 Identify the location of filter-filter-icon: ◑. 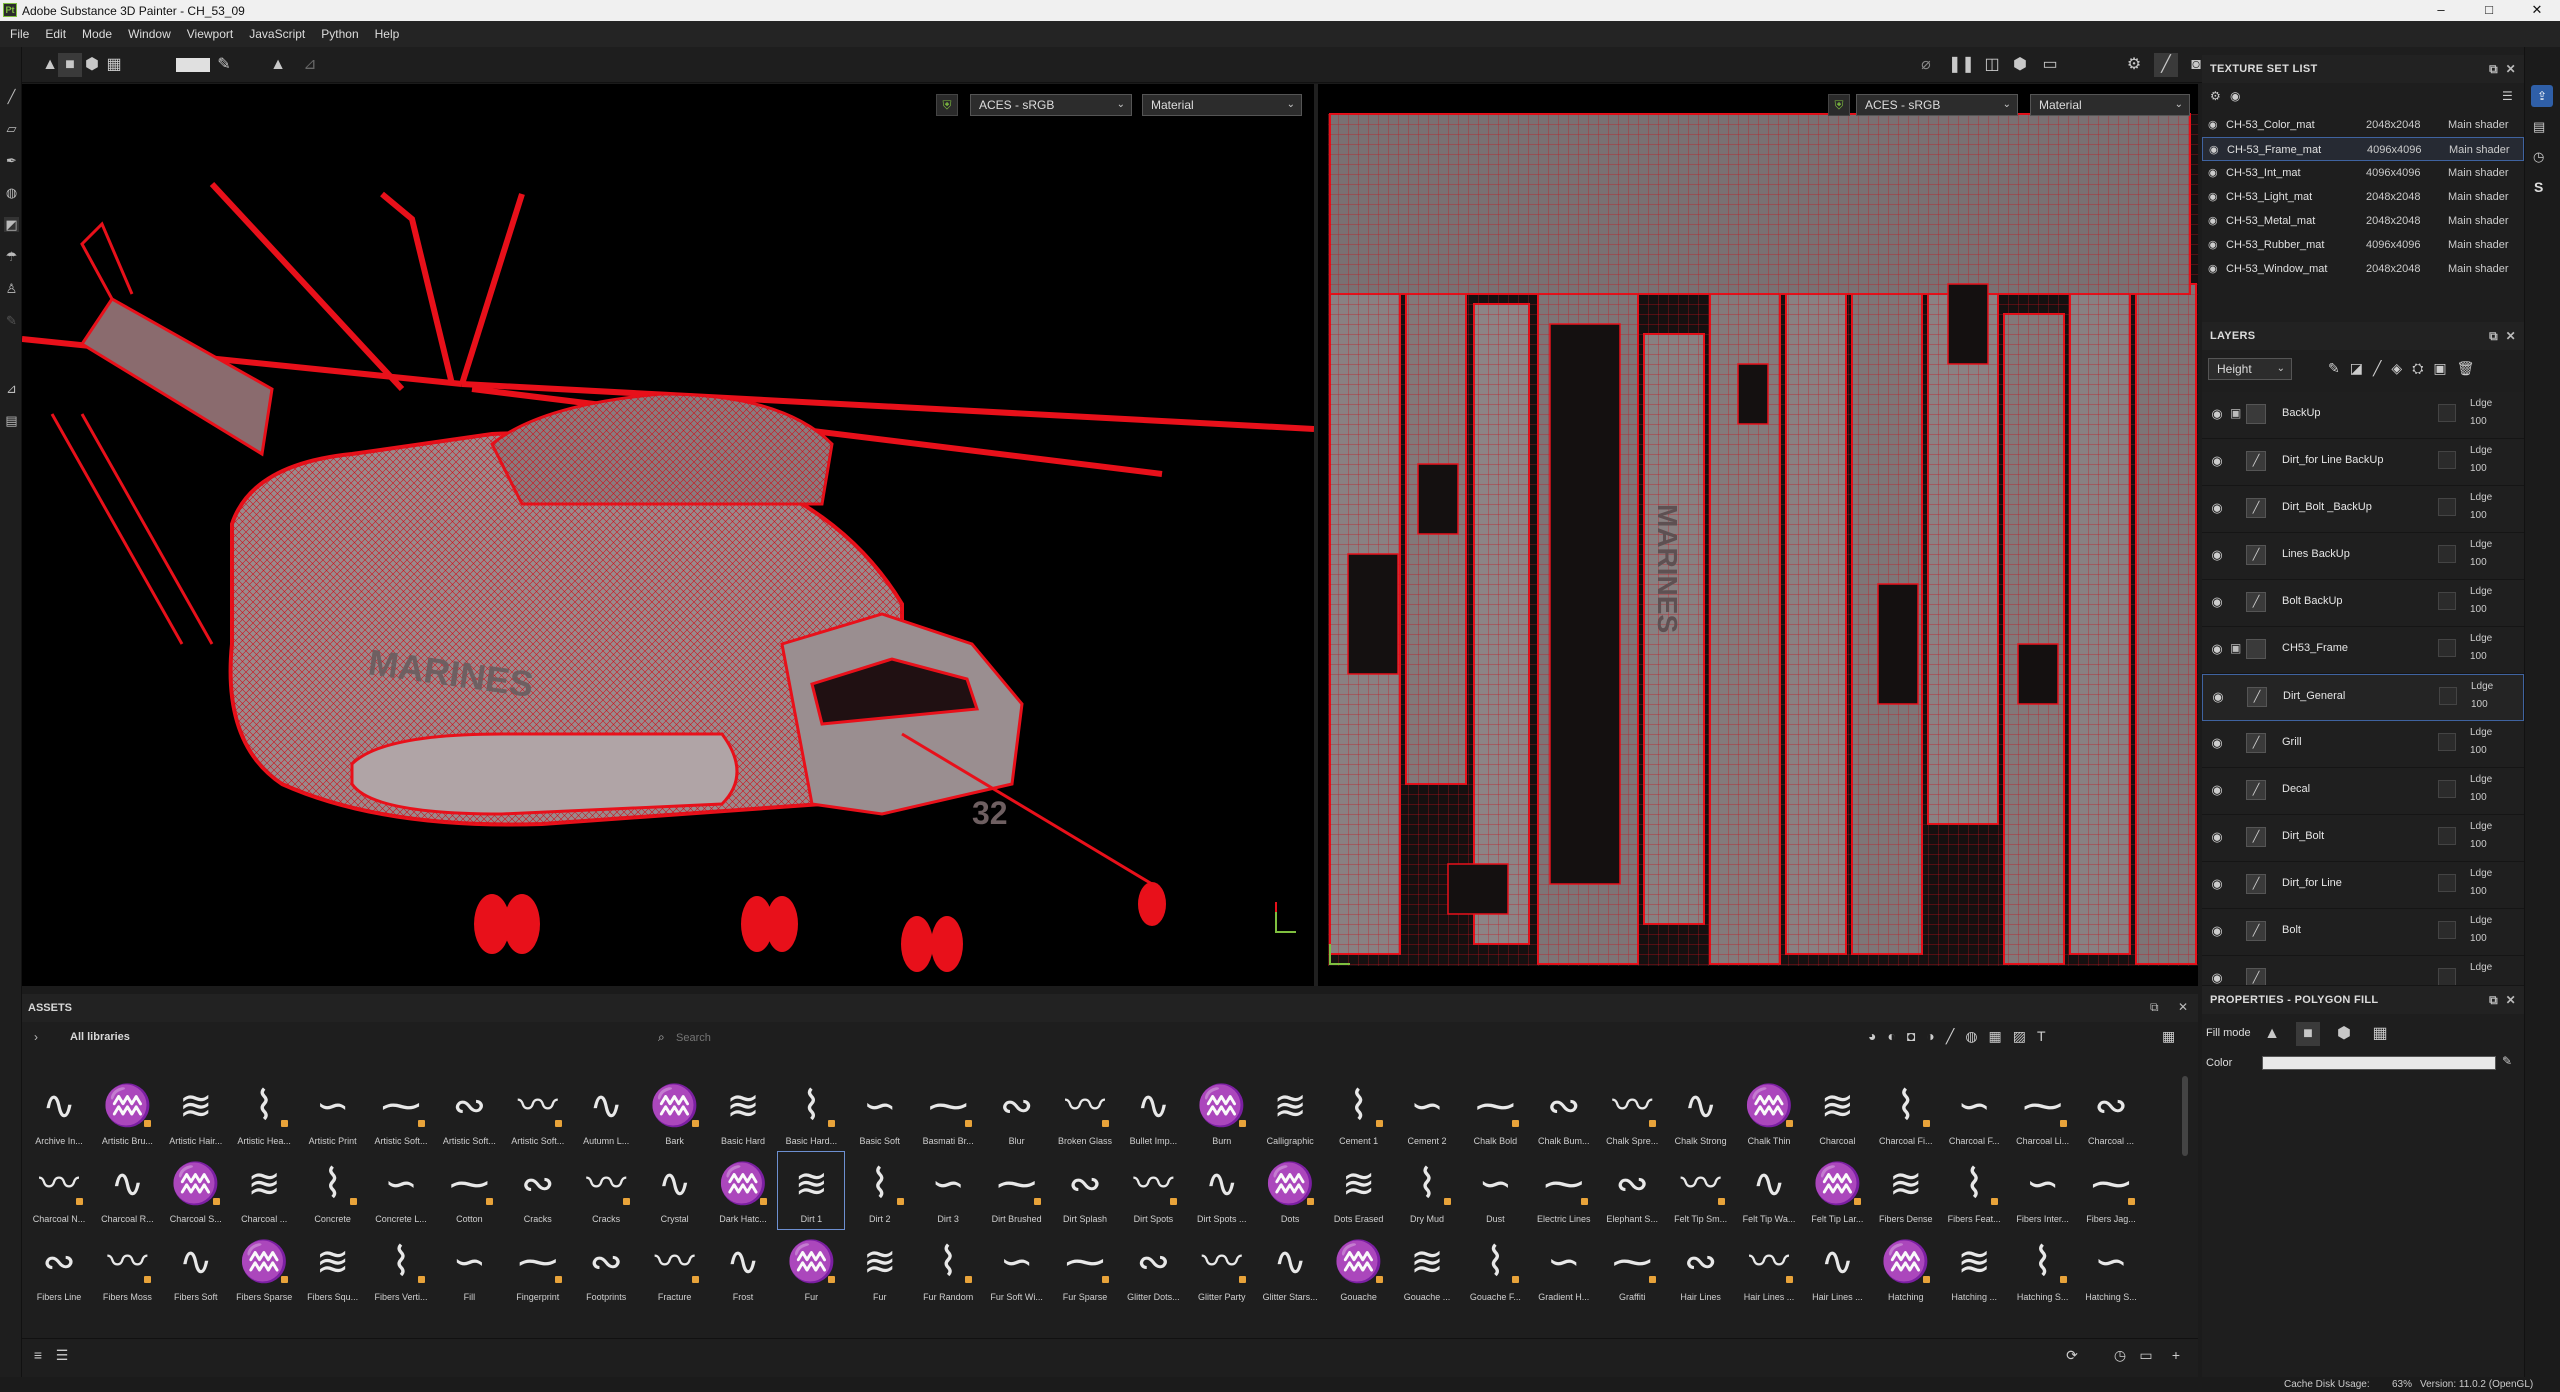
(1935, 1036).